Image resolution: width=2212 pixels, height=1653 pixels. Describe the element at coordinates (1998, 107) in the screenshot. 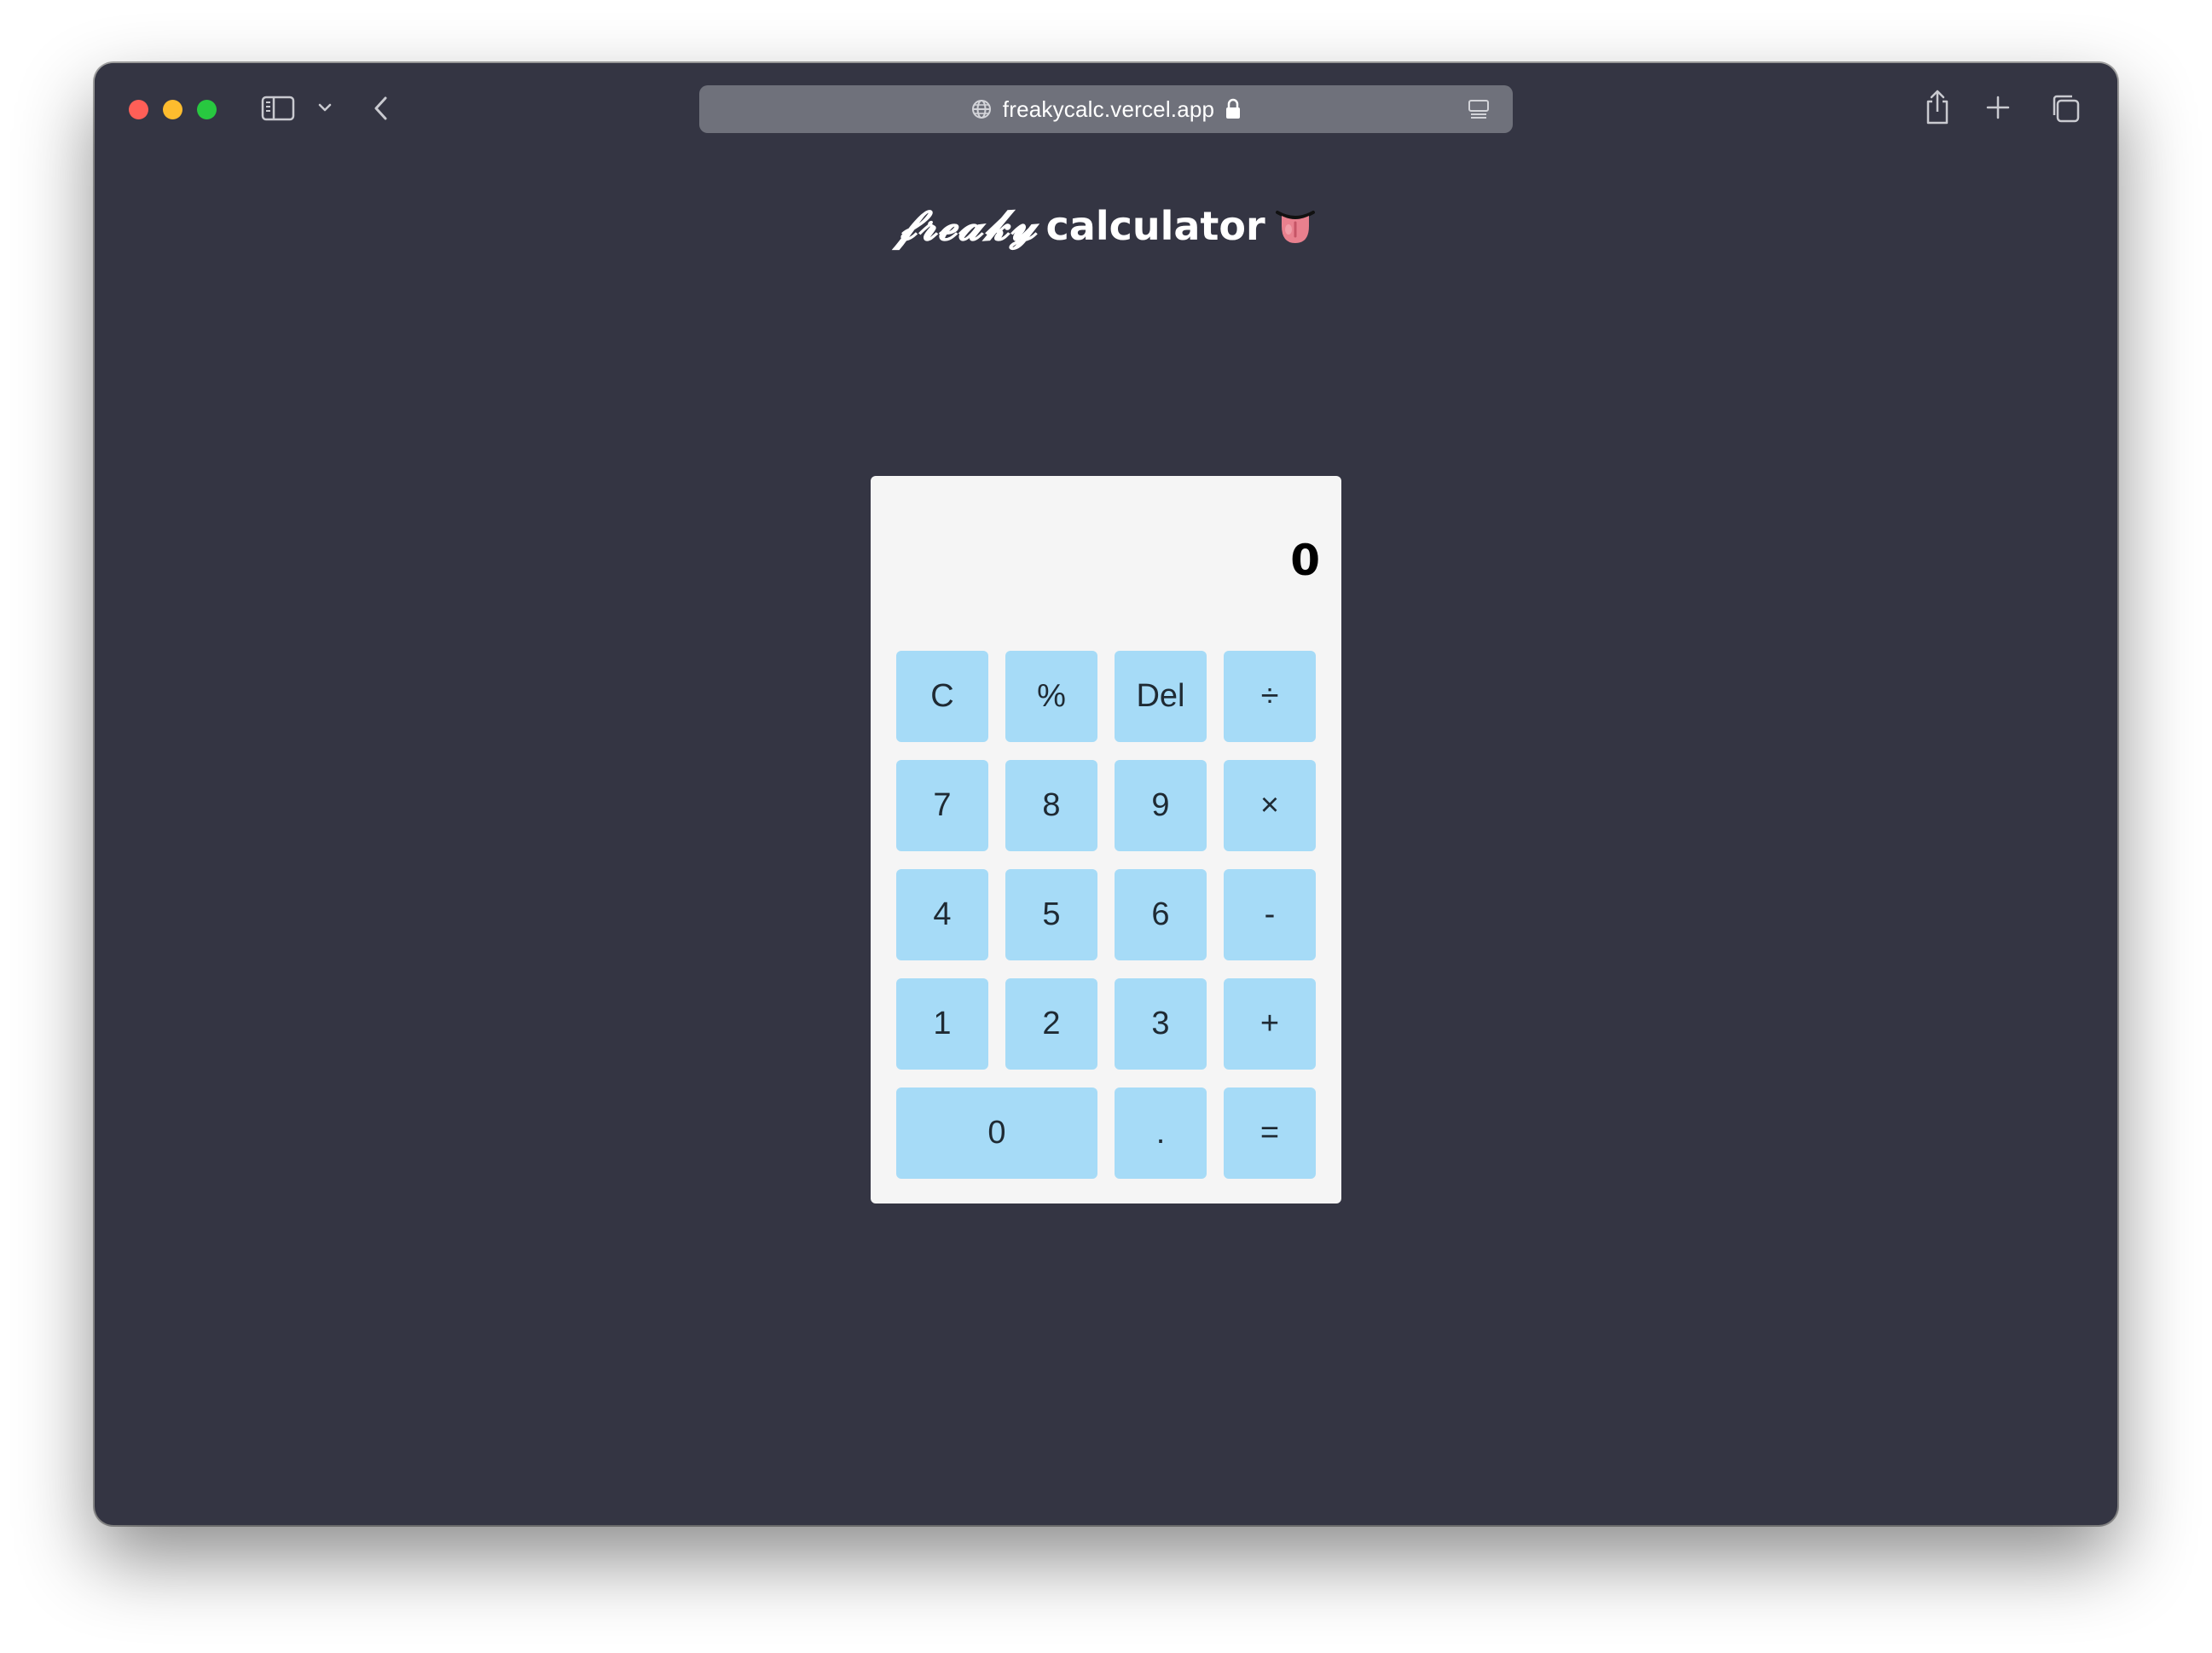

I see `new-tab-icon` at that location.